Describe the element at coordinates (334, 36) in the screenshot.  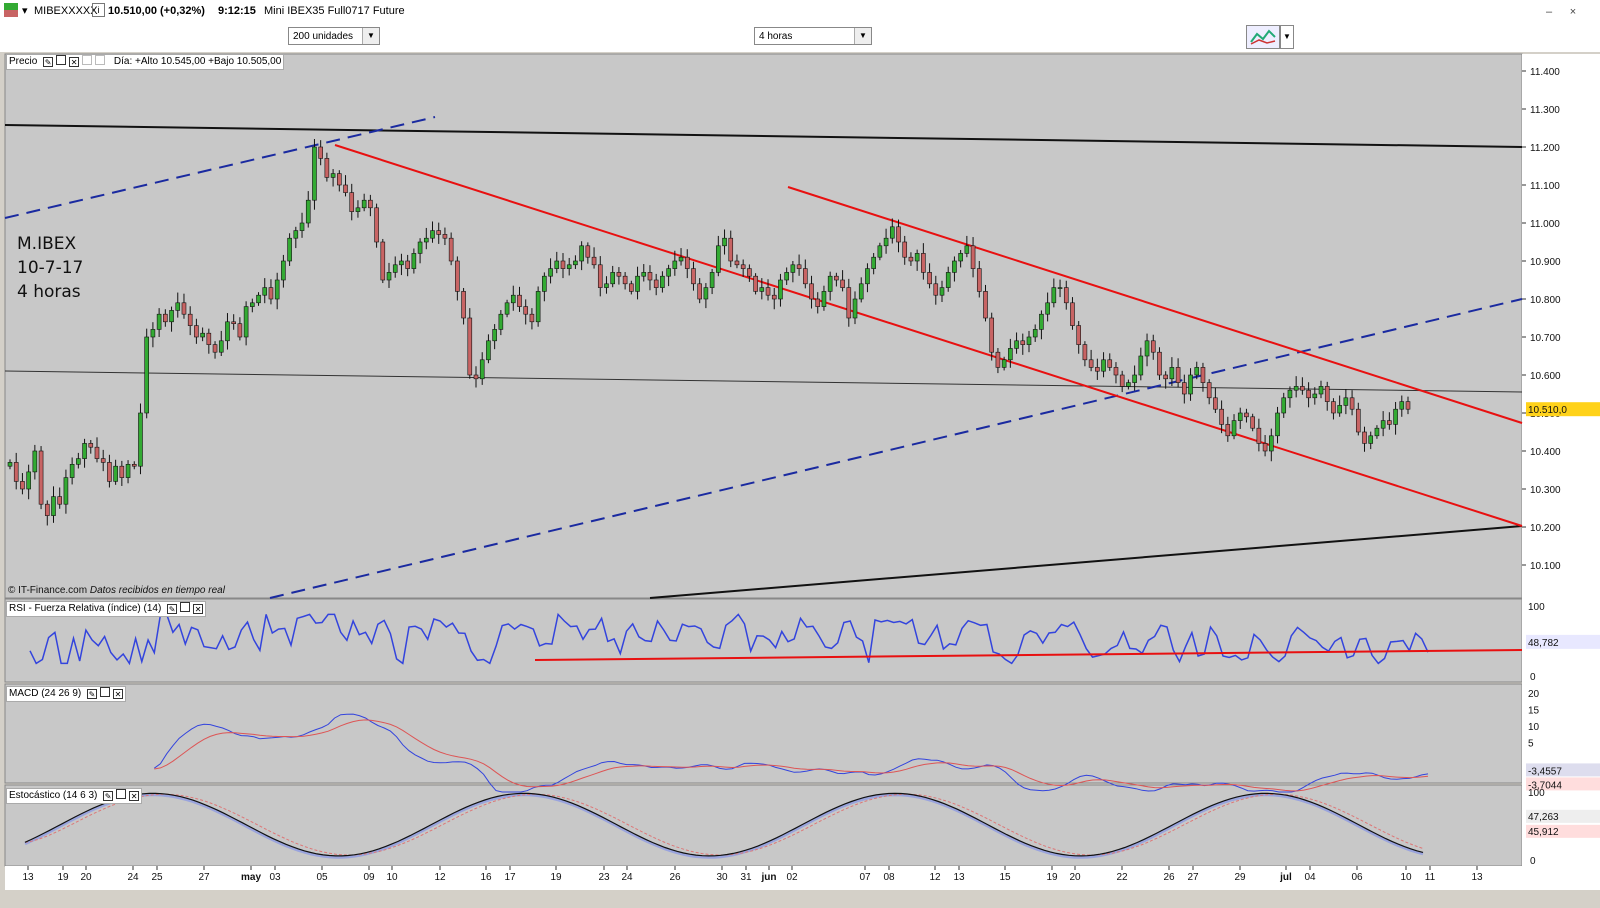
I see `units-select: 200 unidades ▼` at that location.